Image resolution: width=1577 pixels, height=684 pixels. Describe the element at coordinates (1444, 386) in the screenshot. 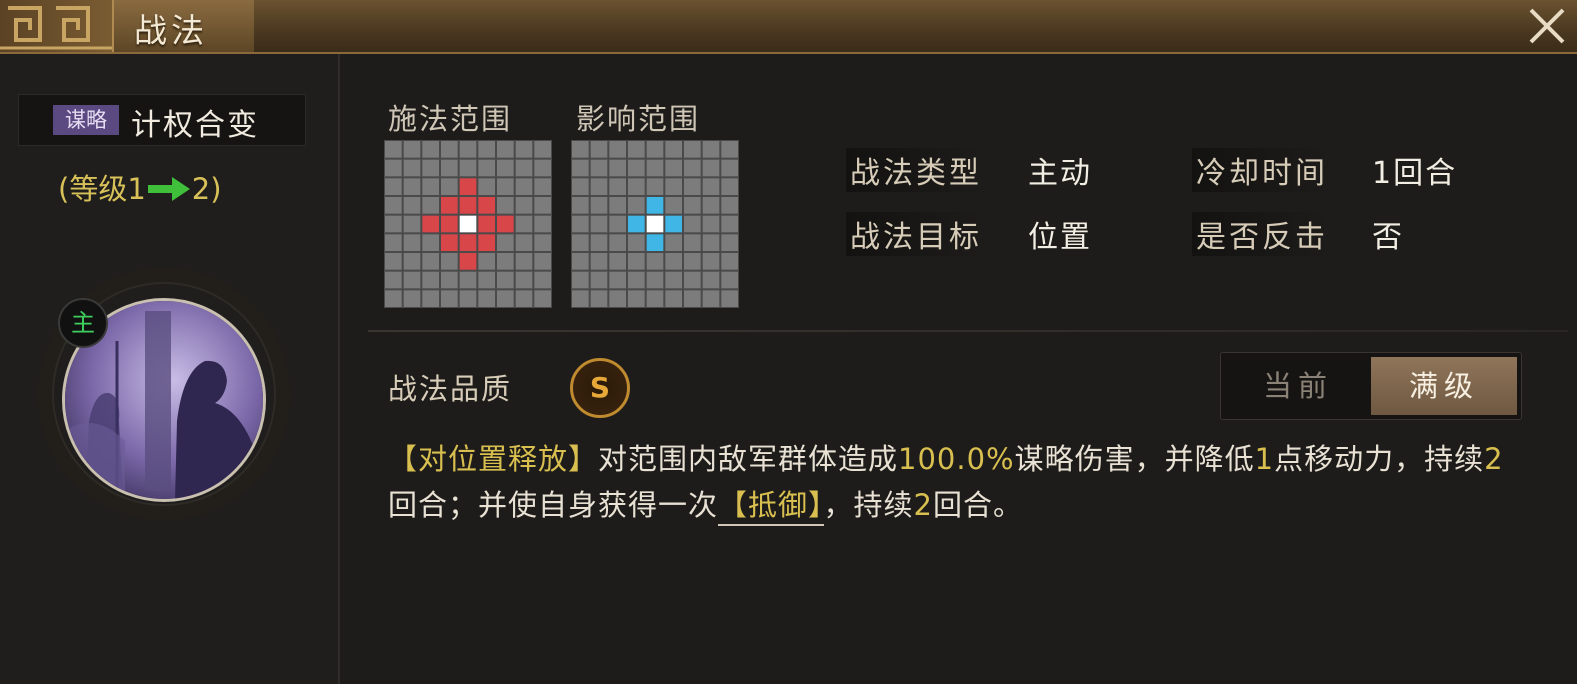

I see `tab-max-level: 满级` at that location.